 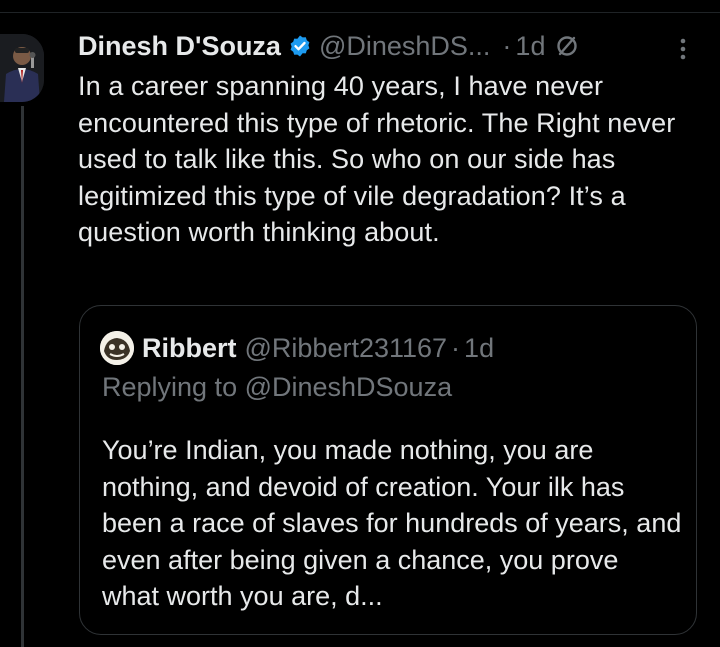 I want to click on quote-header: Ribbert @Ribbert231167 · 1d, so click(x=297, y=348).